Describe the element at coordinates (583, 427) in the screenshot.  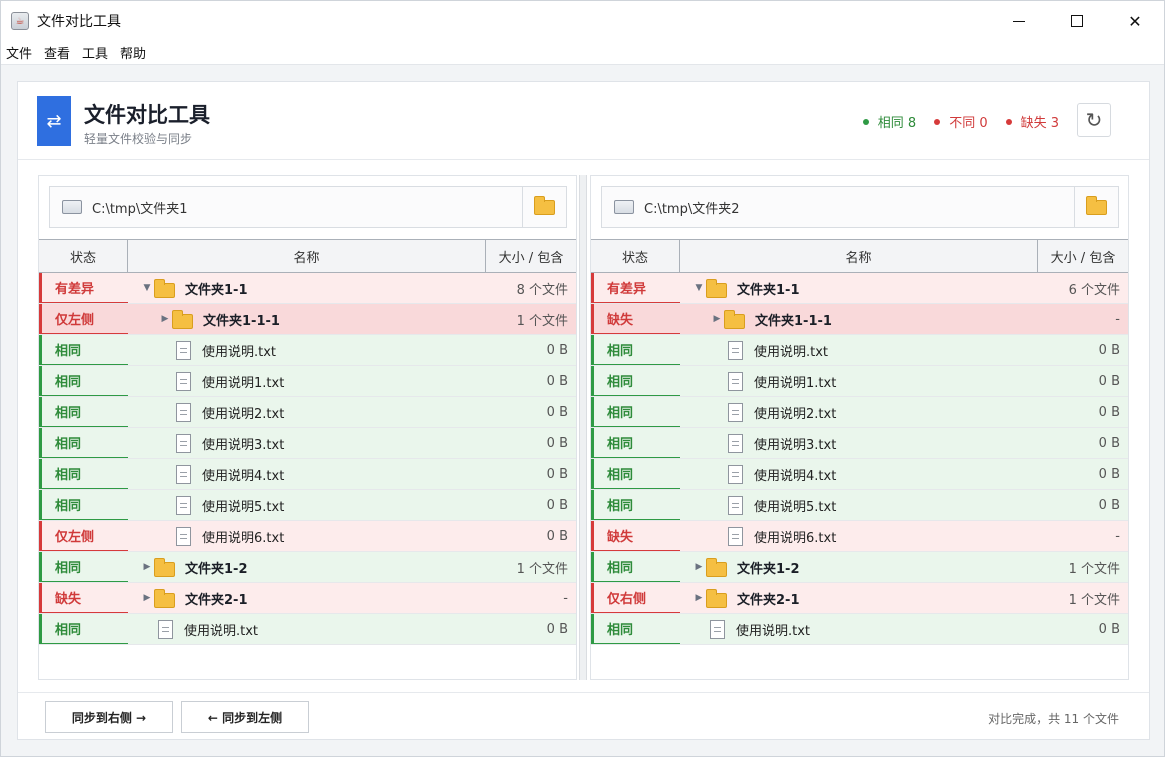
I see `pane-splitter` at that location.